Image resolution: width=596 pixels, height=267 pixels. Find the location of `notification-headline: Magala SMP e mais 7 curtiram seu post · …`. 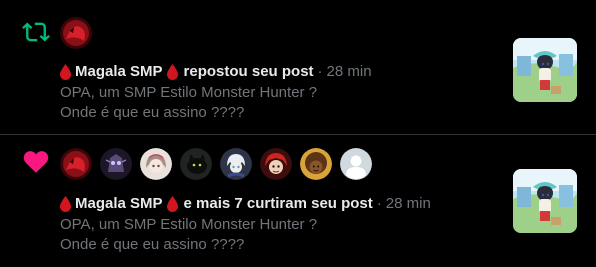

notification-headline: Magala SMP e mais 7 curtiram seu post · … is located at coordinates (245, 204).